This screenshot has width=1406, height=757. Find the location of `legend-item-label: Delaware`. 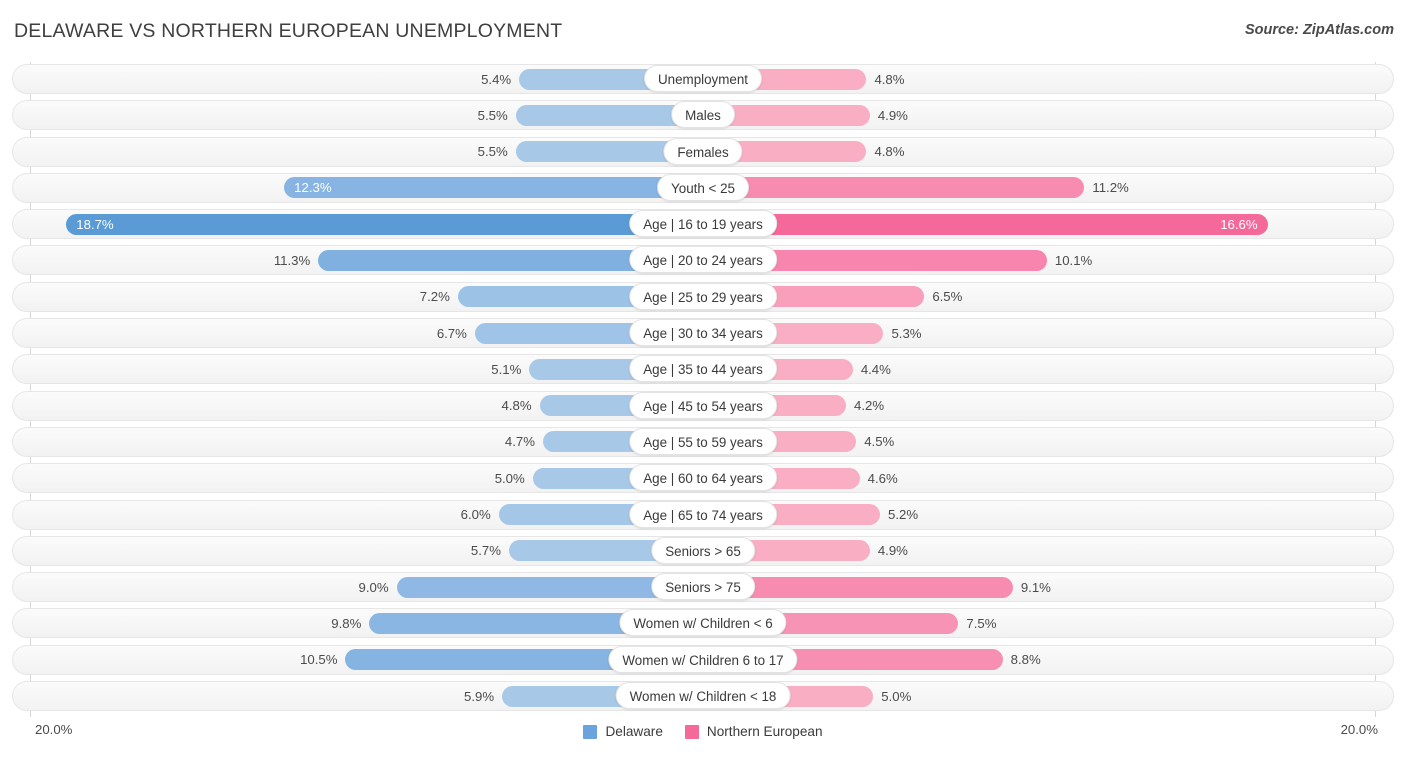

legend-item-label: Delaware is located at coordinates (634, 731).